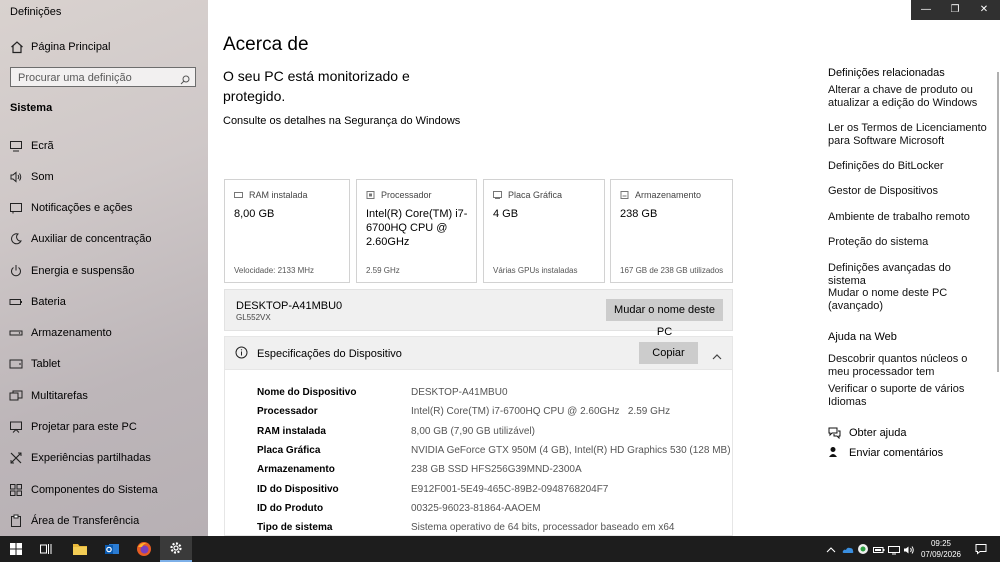 The height and width of the screenshot is (562, 1000). Describe the element at coordinates (104, 333) in the screenshot. I see `sidebar-item-armazenamento: Armazenamento` at that location.